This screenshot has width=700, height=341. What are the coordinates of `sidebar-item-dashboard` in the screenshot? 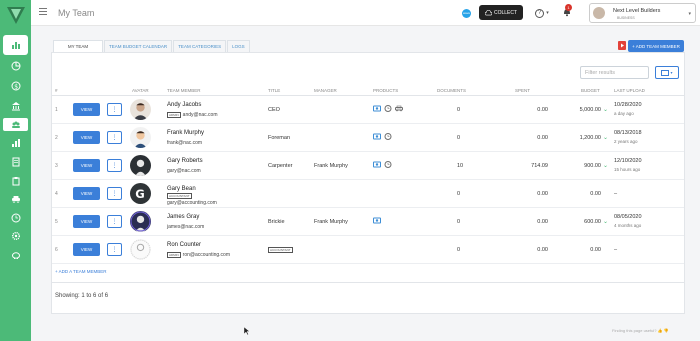 It's located at (15, 45).